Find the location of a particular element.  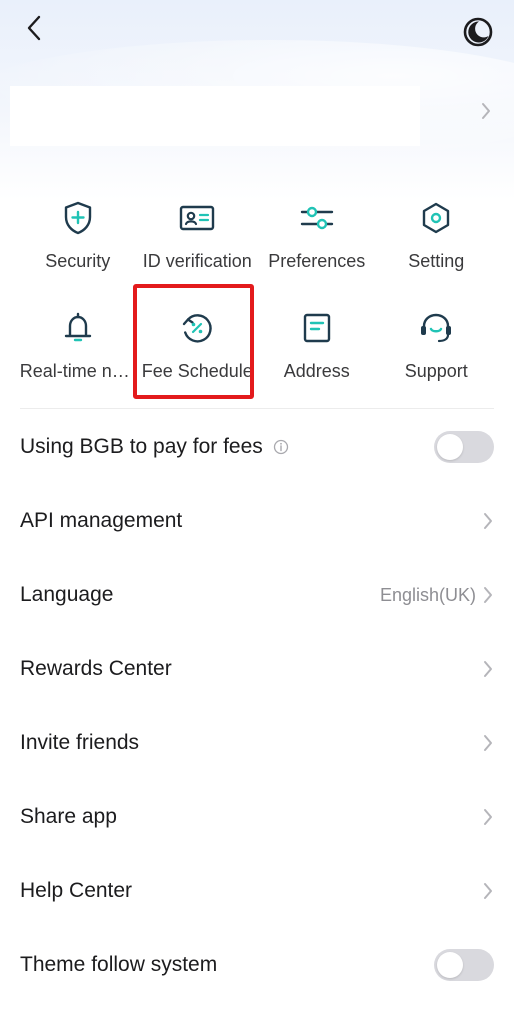

sliders-icon is located at coordinates (317, 218).